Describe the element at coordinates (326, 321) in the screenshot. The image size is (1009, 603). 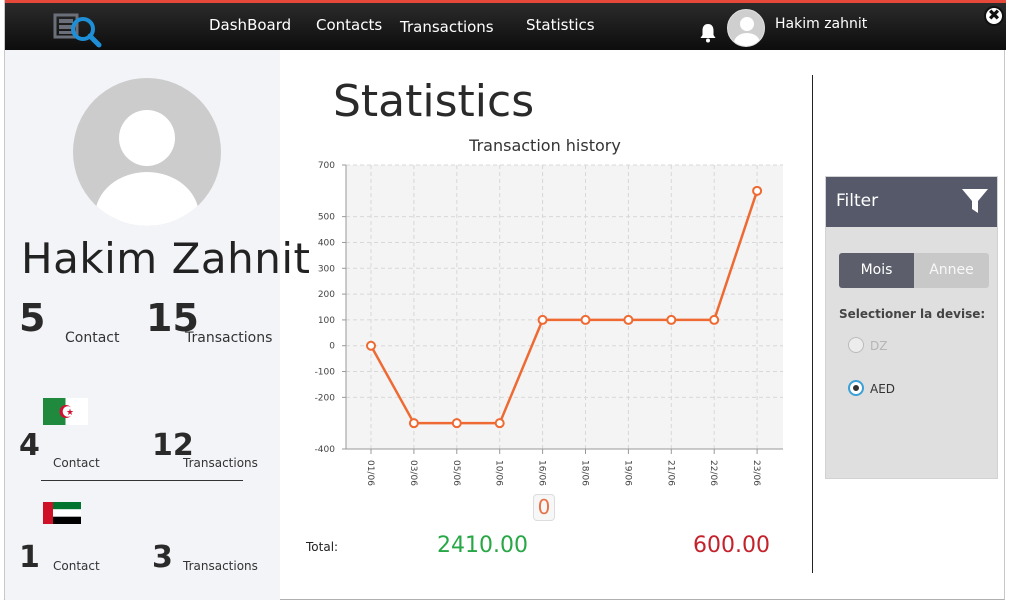
I see `y-tick-label: 100` at that location.